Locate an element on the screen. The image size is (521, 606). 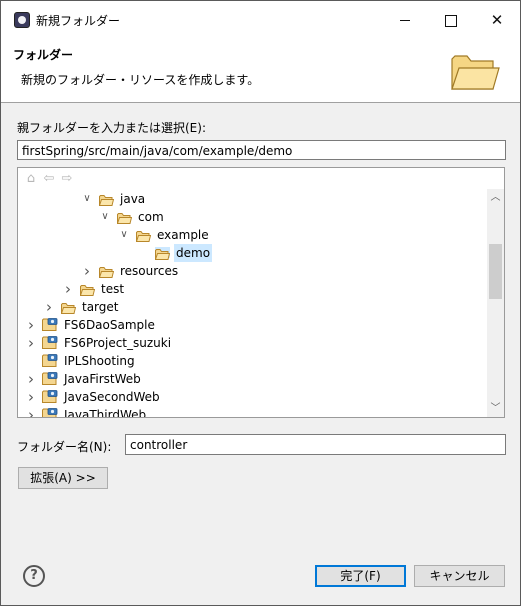
parent-folder-label: 親フォルダーを入力または選択(E): is located at coordinates (111, 128).